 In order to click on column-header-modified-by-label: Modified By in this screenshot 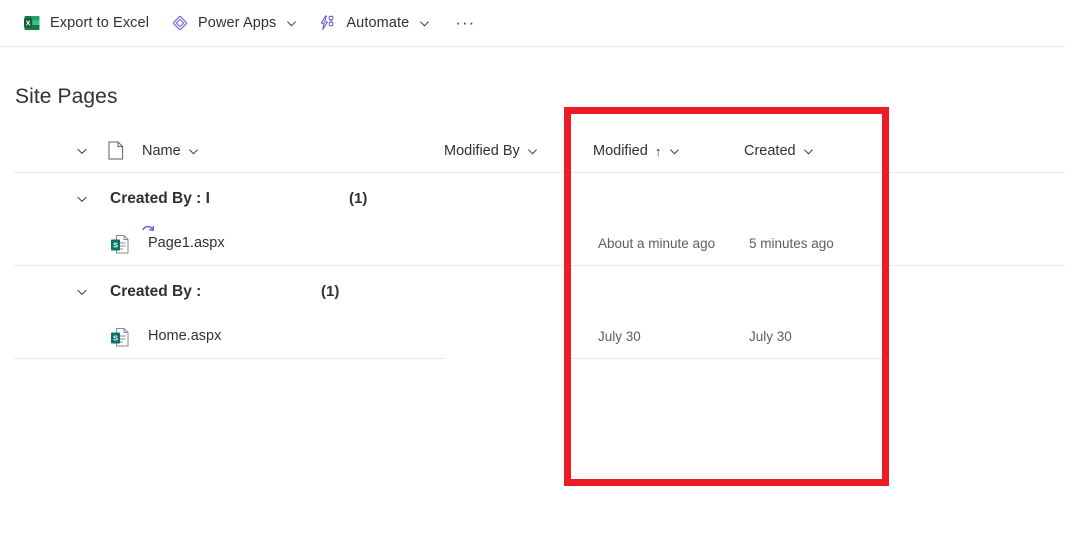, I will do `click(482, 151)`.